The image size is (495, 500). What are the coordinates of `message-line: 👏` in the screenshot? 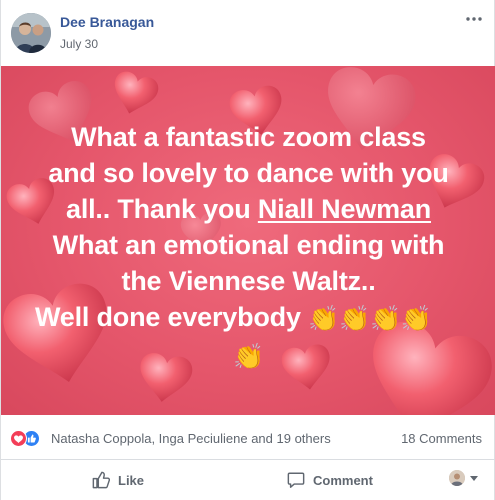 It's located at (248, 356).